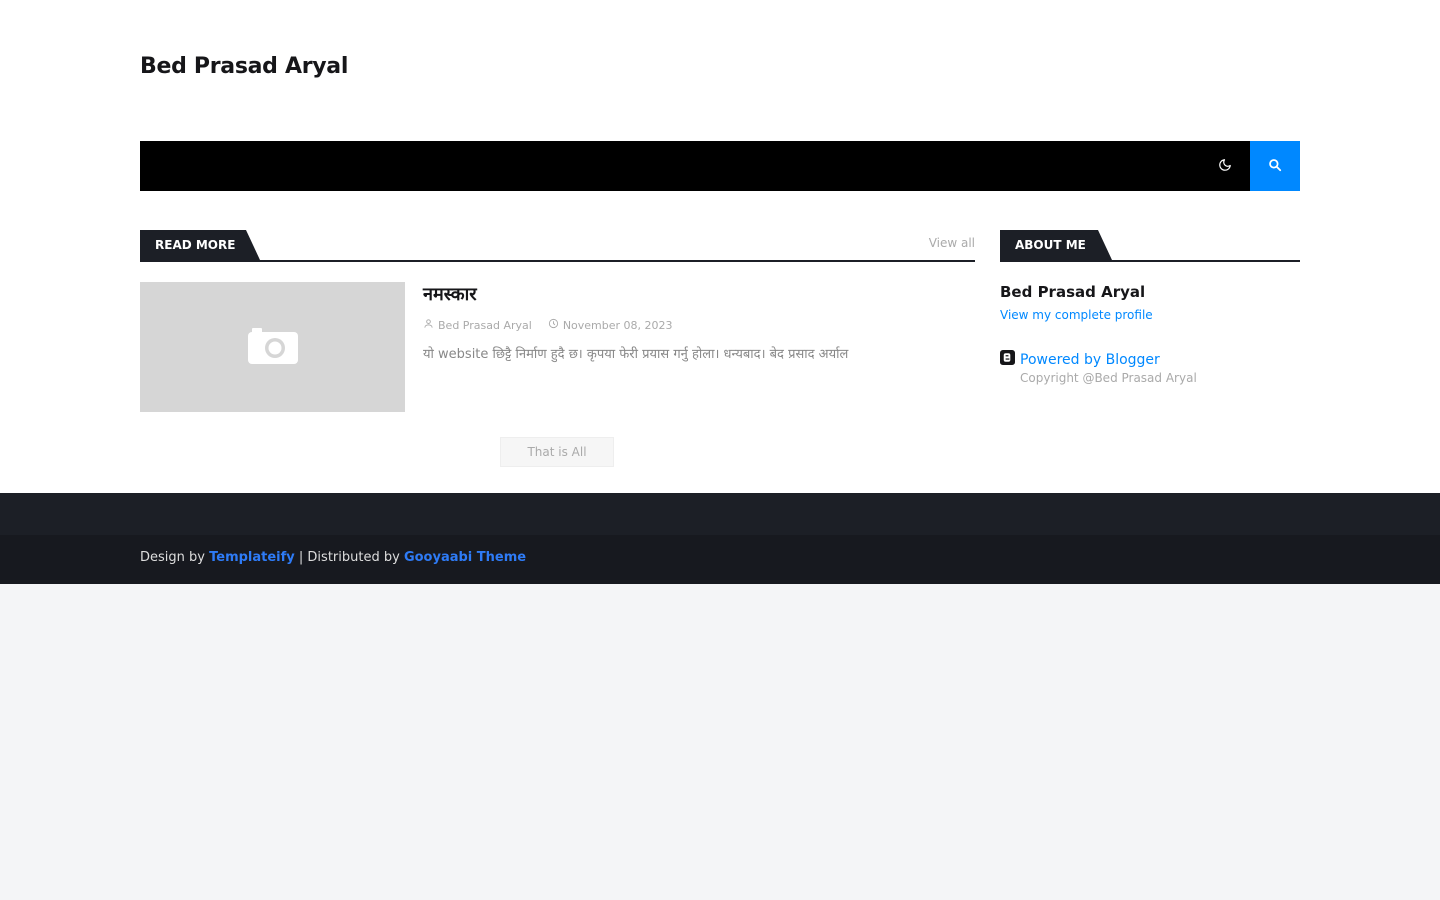 Image resolution: width=1440 pixels, height=900 pixels. I want to click on profile-name: Bed Prasad Aryal, so click(1072, 292).